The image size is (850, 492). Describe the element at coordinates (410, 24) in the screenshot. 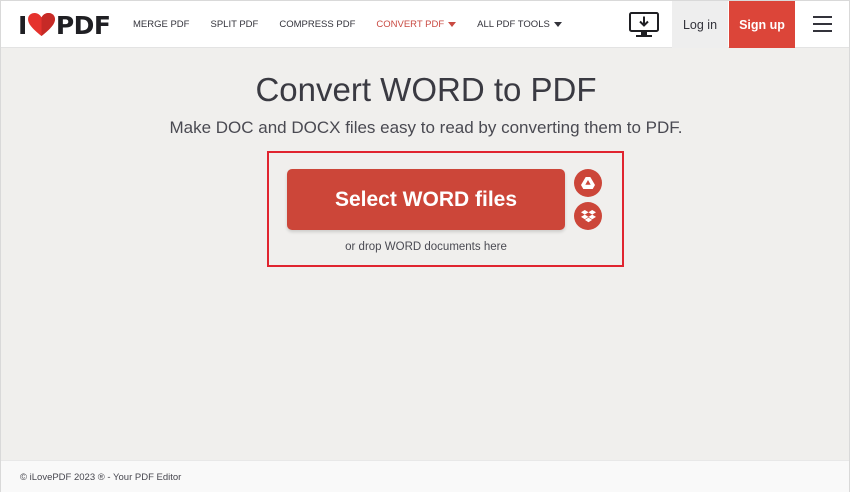

I see `nav-label: CONVERT PDF` at that location.